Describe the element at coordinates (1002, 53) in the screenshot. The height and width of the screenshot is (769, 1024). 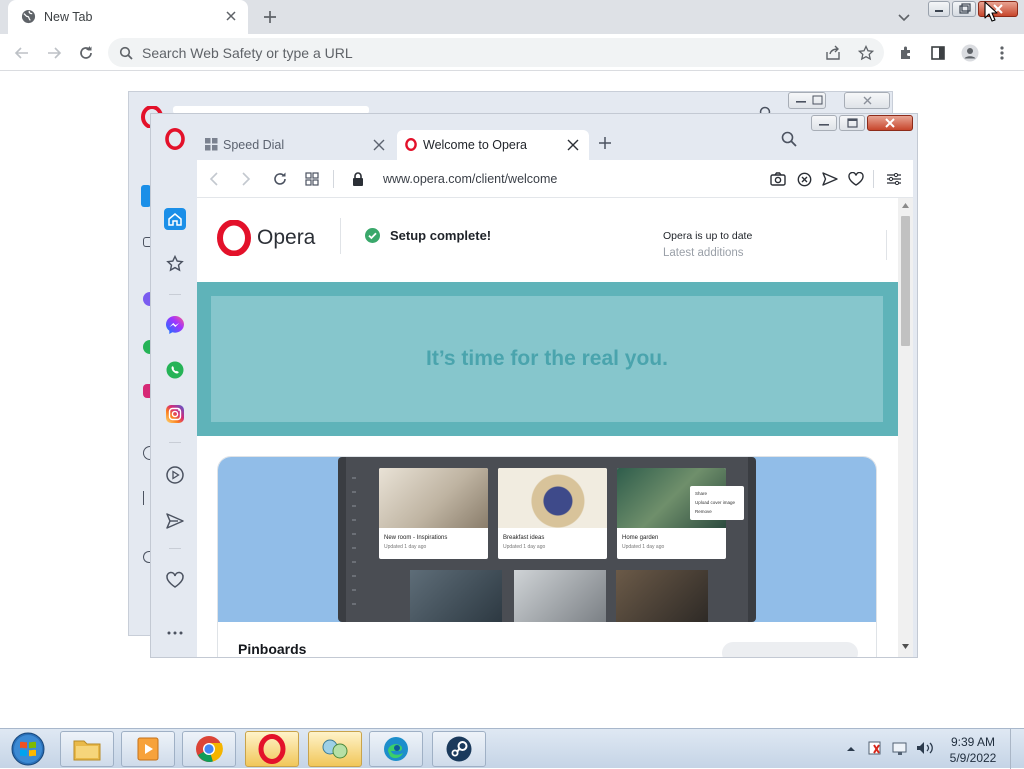
I see `menu-kebab-icon` at that location.